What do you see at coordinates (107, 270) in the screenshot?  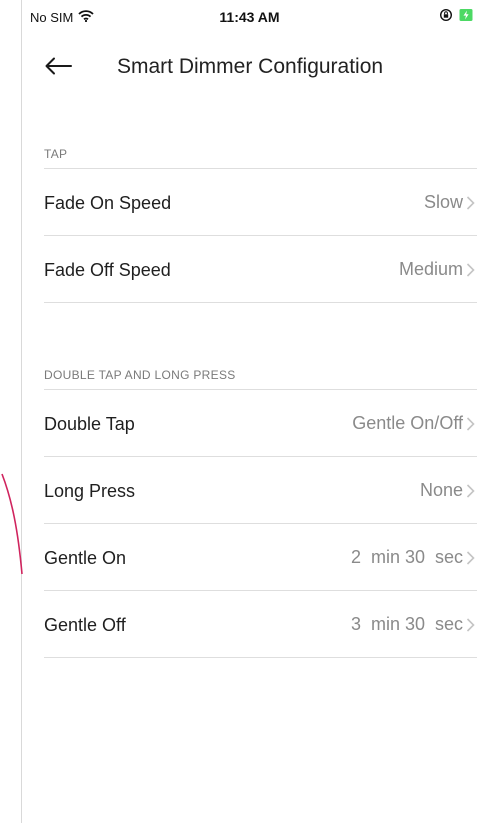 I see `row-label: Fade Off Speed` at bounding box center [107, 270].